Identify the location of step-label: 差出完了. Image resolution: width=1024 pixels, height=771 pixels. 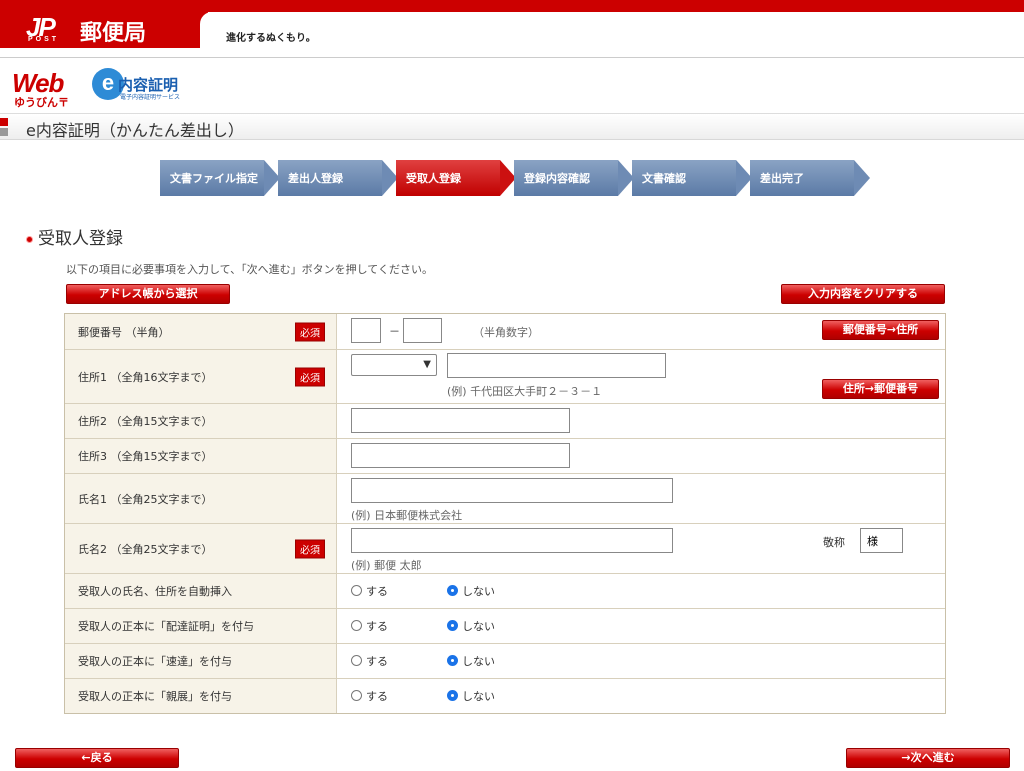
(802, 178).